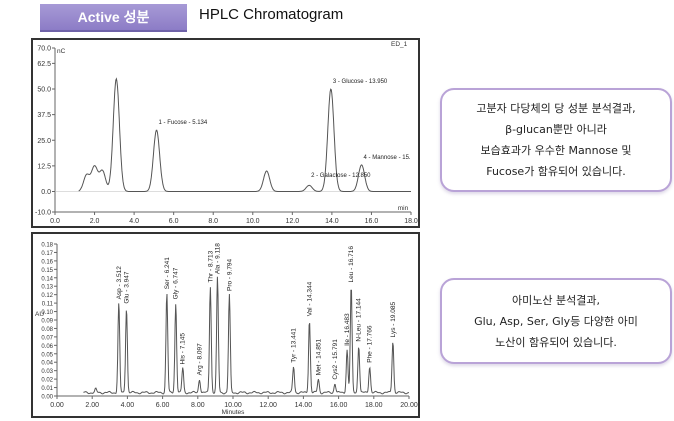 The image size is (674, 421). Describe the element at coordinates (399, 44) in the screenshot. I see `chart-id-label: ED_1` at that location.